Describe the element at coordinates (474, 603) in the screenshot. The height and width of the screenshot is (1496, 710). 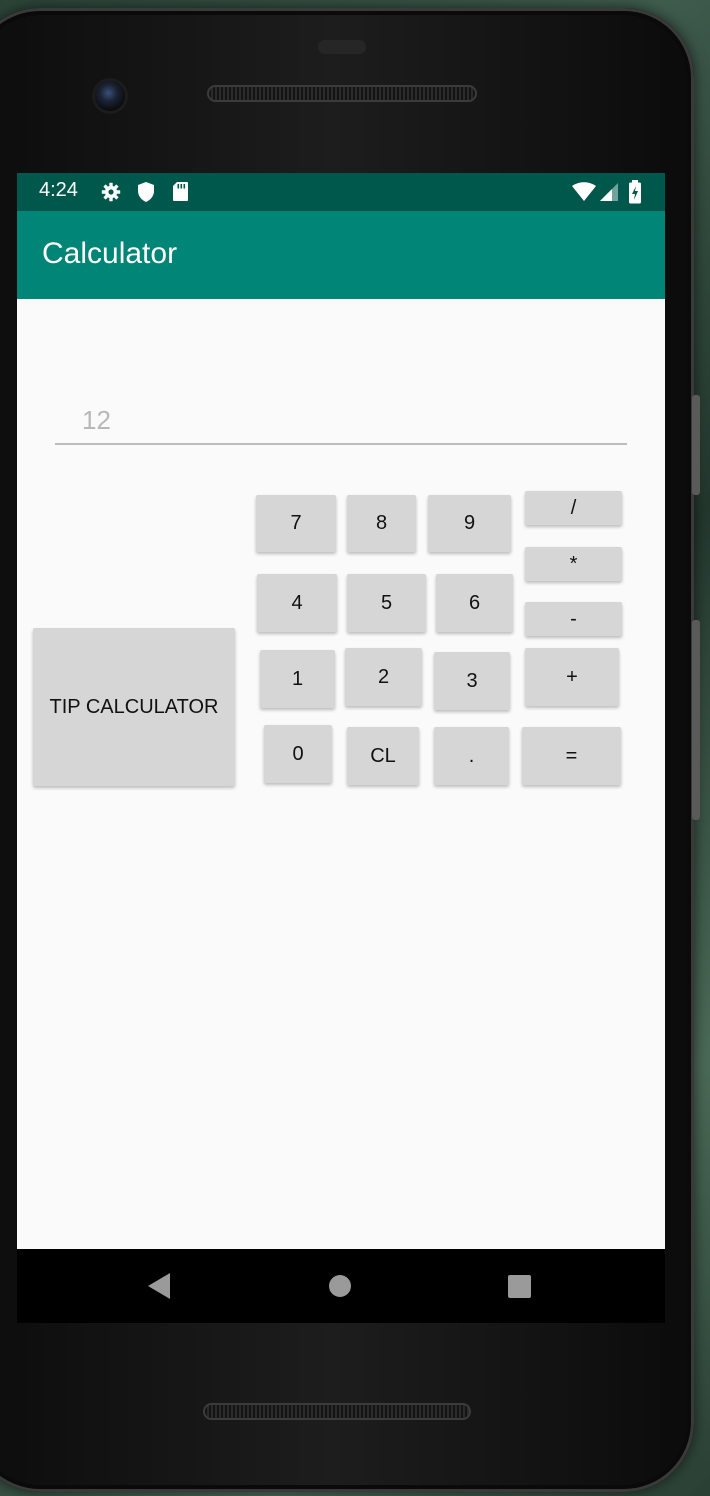
I see `digit-6-button: 6` at that location.